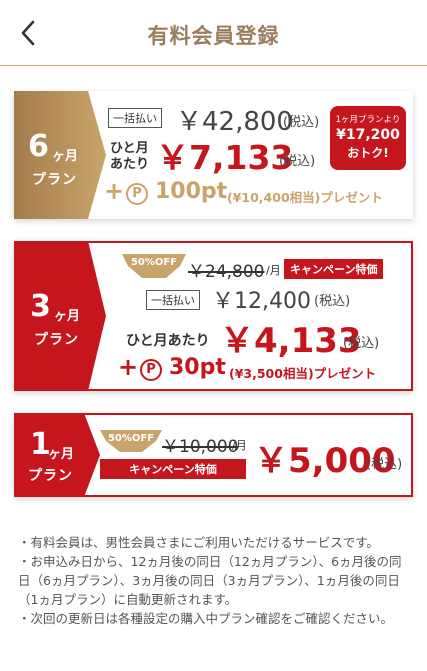  I want to click on plan-tag-6-months: 6 ヶ月 プラン, so click(60, 155).